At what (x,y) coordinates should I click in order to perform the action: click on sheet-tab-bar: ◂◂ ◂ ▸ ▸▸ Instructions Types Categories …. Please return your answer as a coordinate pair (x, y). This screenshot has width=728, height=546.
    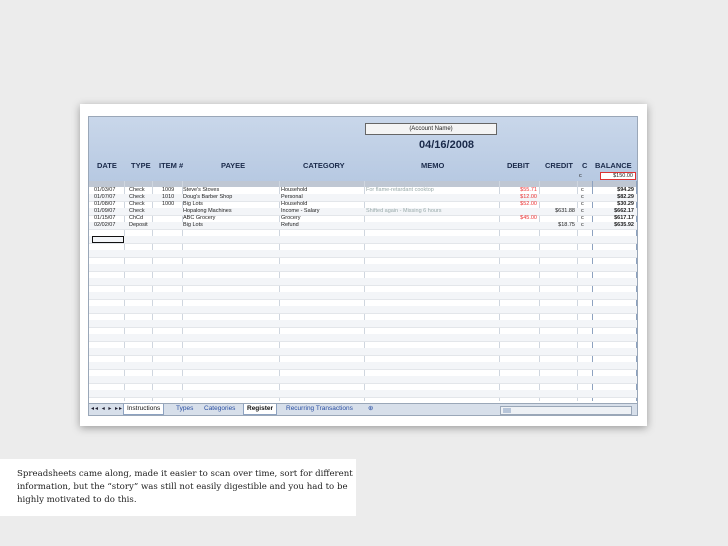
    Looking at the image, I should click on (363, 409).